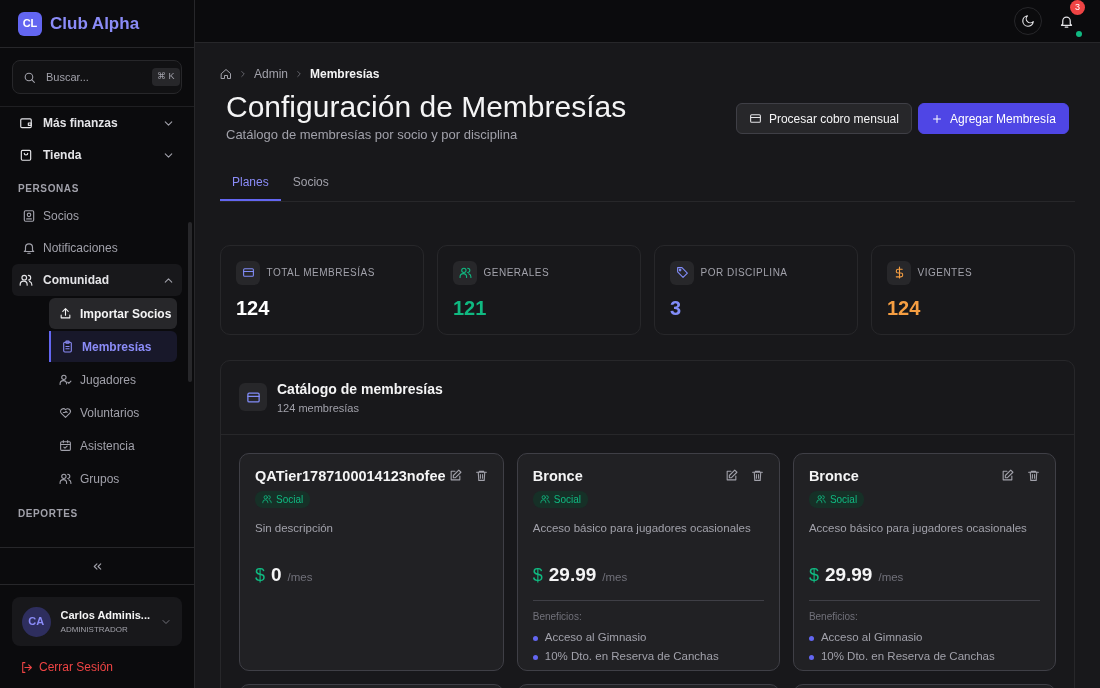 The image size is (1100, 688). Describe the element at coordinates (320, 272) in the screenshot. I see `stat-label: TOTAL MEMBRESÍAS` at that location.